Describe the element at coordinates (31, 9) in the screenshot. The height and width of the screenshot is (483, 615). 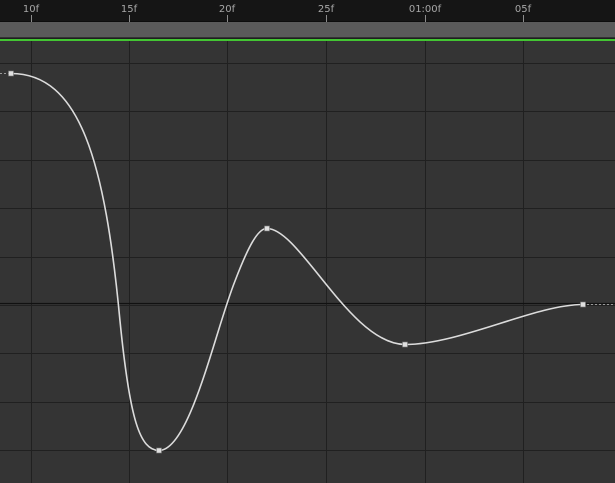
I see `ruler-tick-label: 10f` at that location.